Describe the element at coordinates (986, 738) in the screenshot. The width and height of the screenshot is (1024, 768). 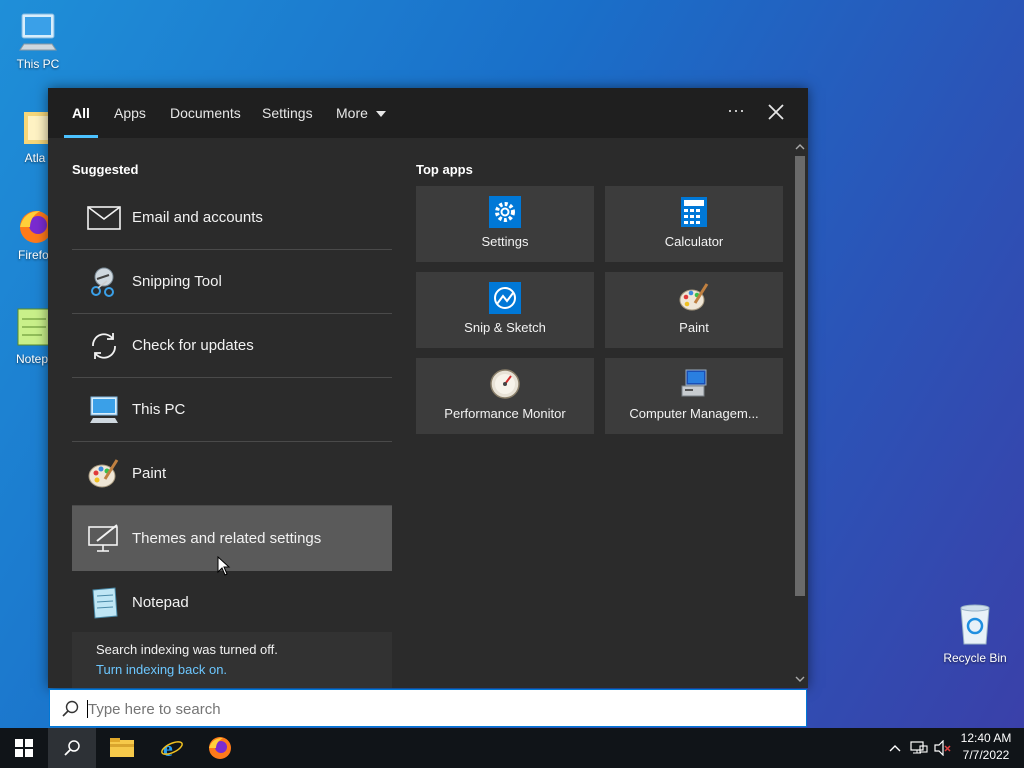
I see `clock-time: 12:40 AM` at that location.